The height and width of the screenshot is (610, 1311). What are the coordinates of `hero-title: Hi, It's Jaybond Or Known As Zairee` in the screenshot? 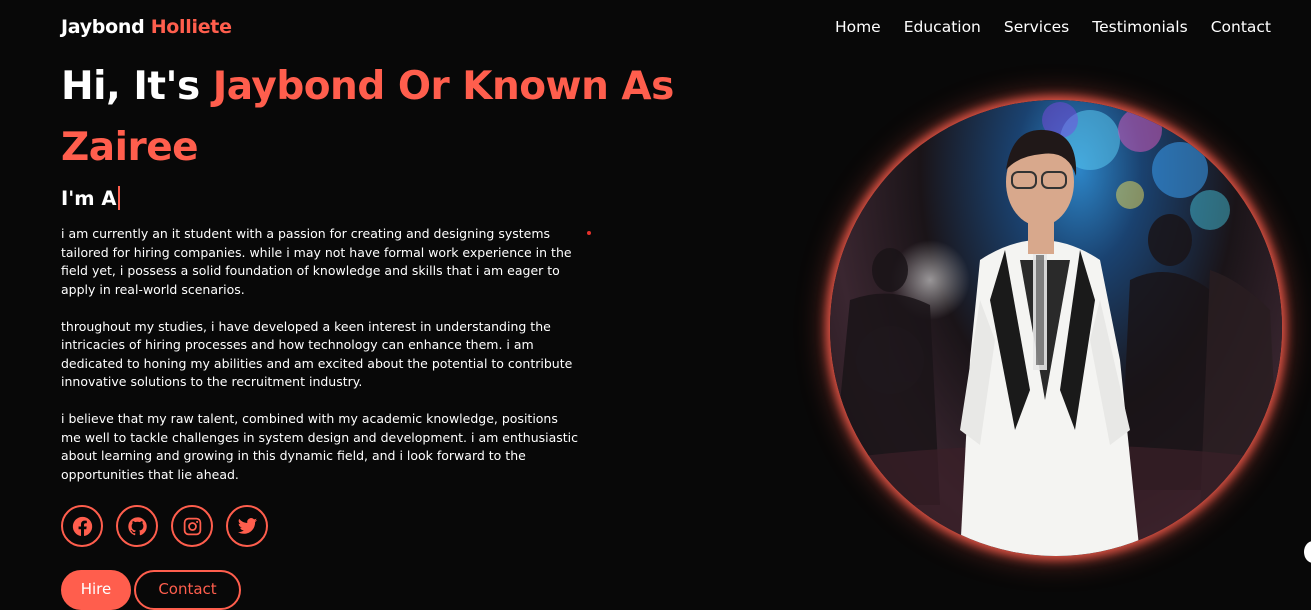 It's located at (391, 117).